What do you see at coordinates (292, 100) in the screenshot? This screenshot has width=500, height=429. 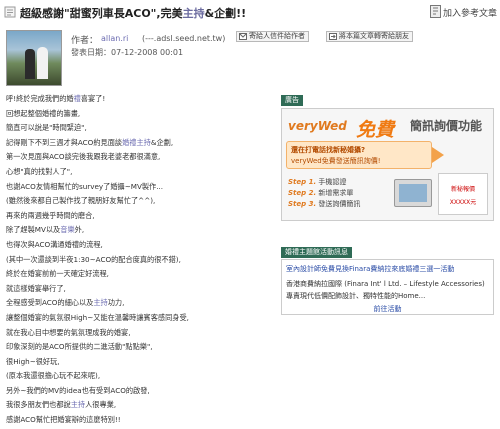 I see `ad-section-label: 廣告` at bounding box center [292, 100].